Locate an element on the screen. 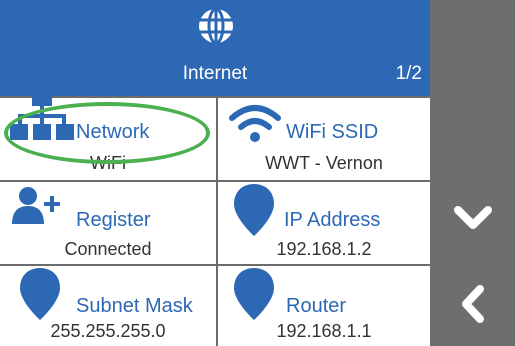  tile-wifi-ssid: WiFi SSID WWT - Vernon is located at coordinates (324, 139).